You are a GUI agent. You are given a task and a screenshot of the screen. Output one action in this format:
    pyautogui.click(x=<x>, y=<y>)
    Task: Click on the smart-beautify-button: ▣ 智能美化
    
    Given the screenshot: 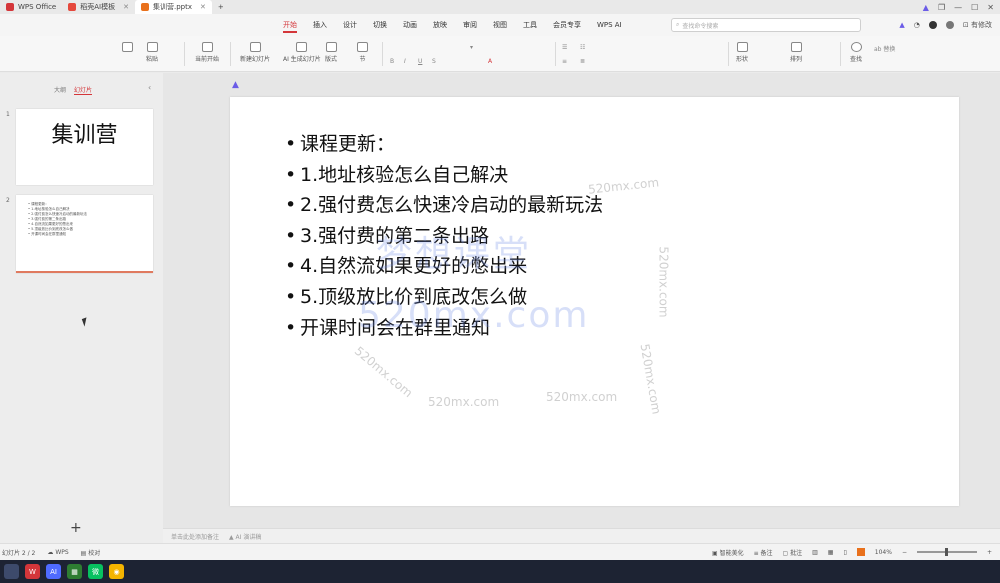 What is the action you would take?
    pyautogui.click(x=728, y=552)
    